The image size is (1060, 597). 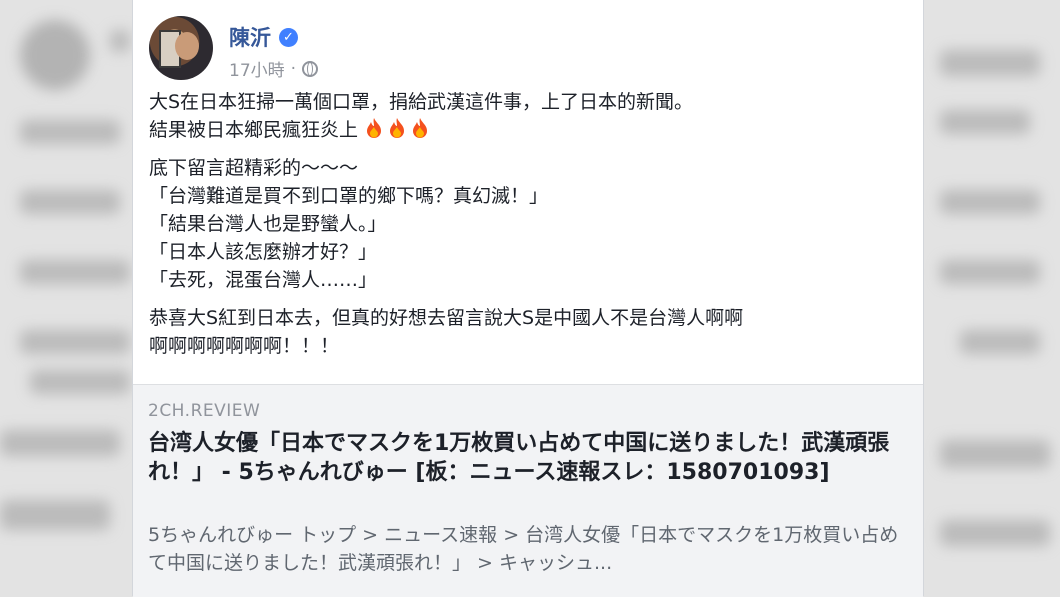 I want to click on body-line-with-emoji: 結果被日本鄉民瘋狂炎上, so click(x=529, y=130).